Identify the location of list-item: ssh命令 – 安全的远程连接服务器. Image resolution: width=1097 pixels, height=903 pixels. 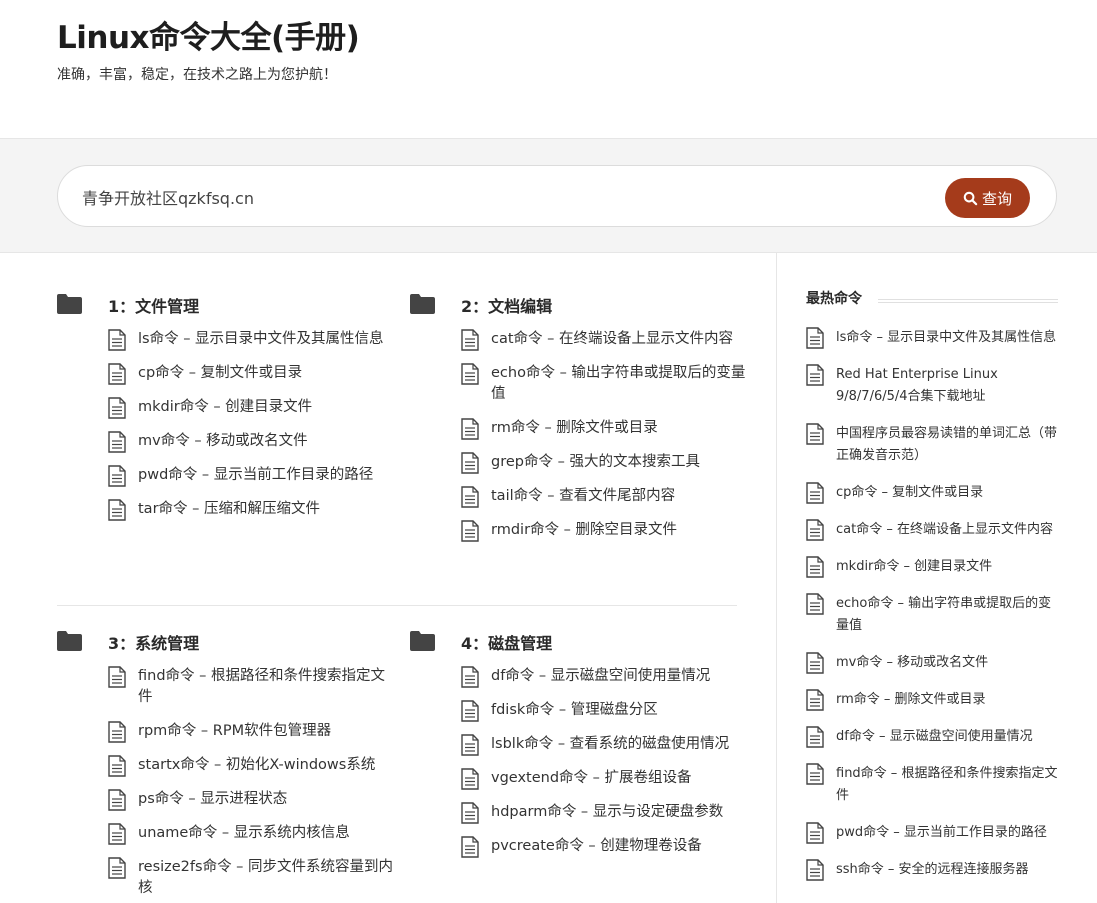
(932, 870).